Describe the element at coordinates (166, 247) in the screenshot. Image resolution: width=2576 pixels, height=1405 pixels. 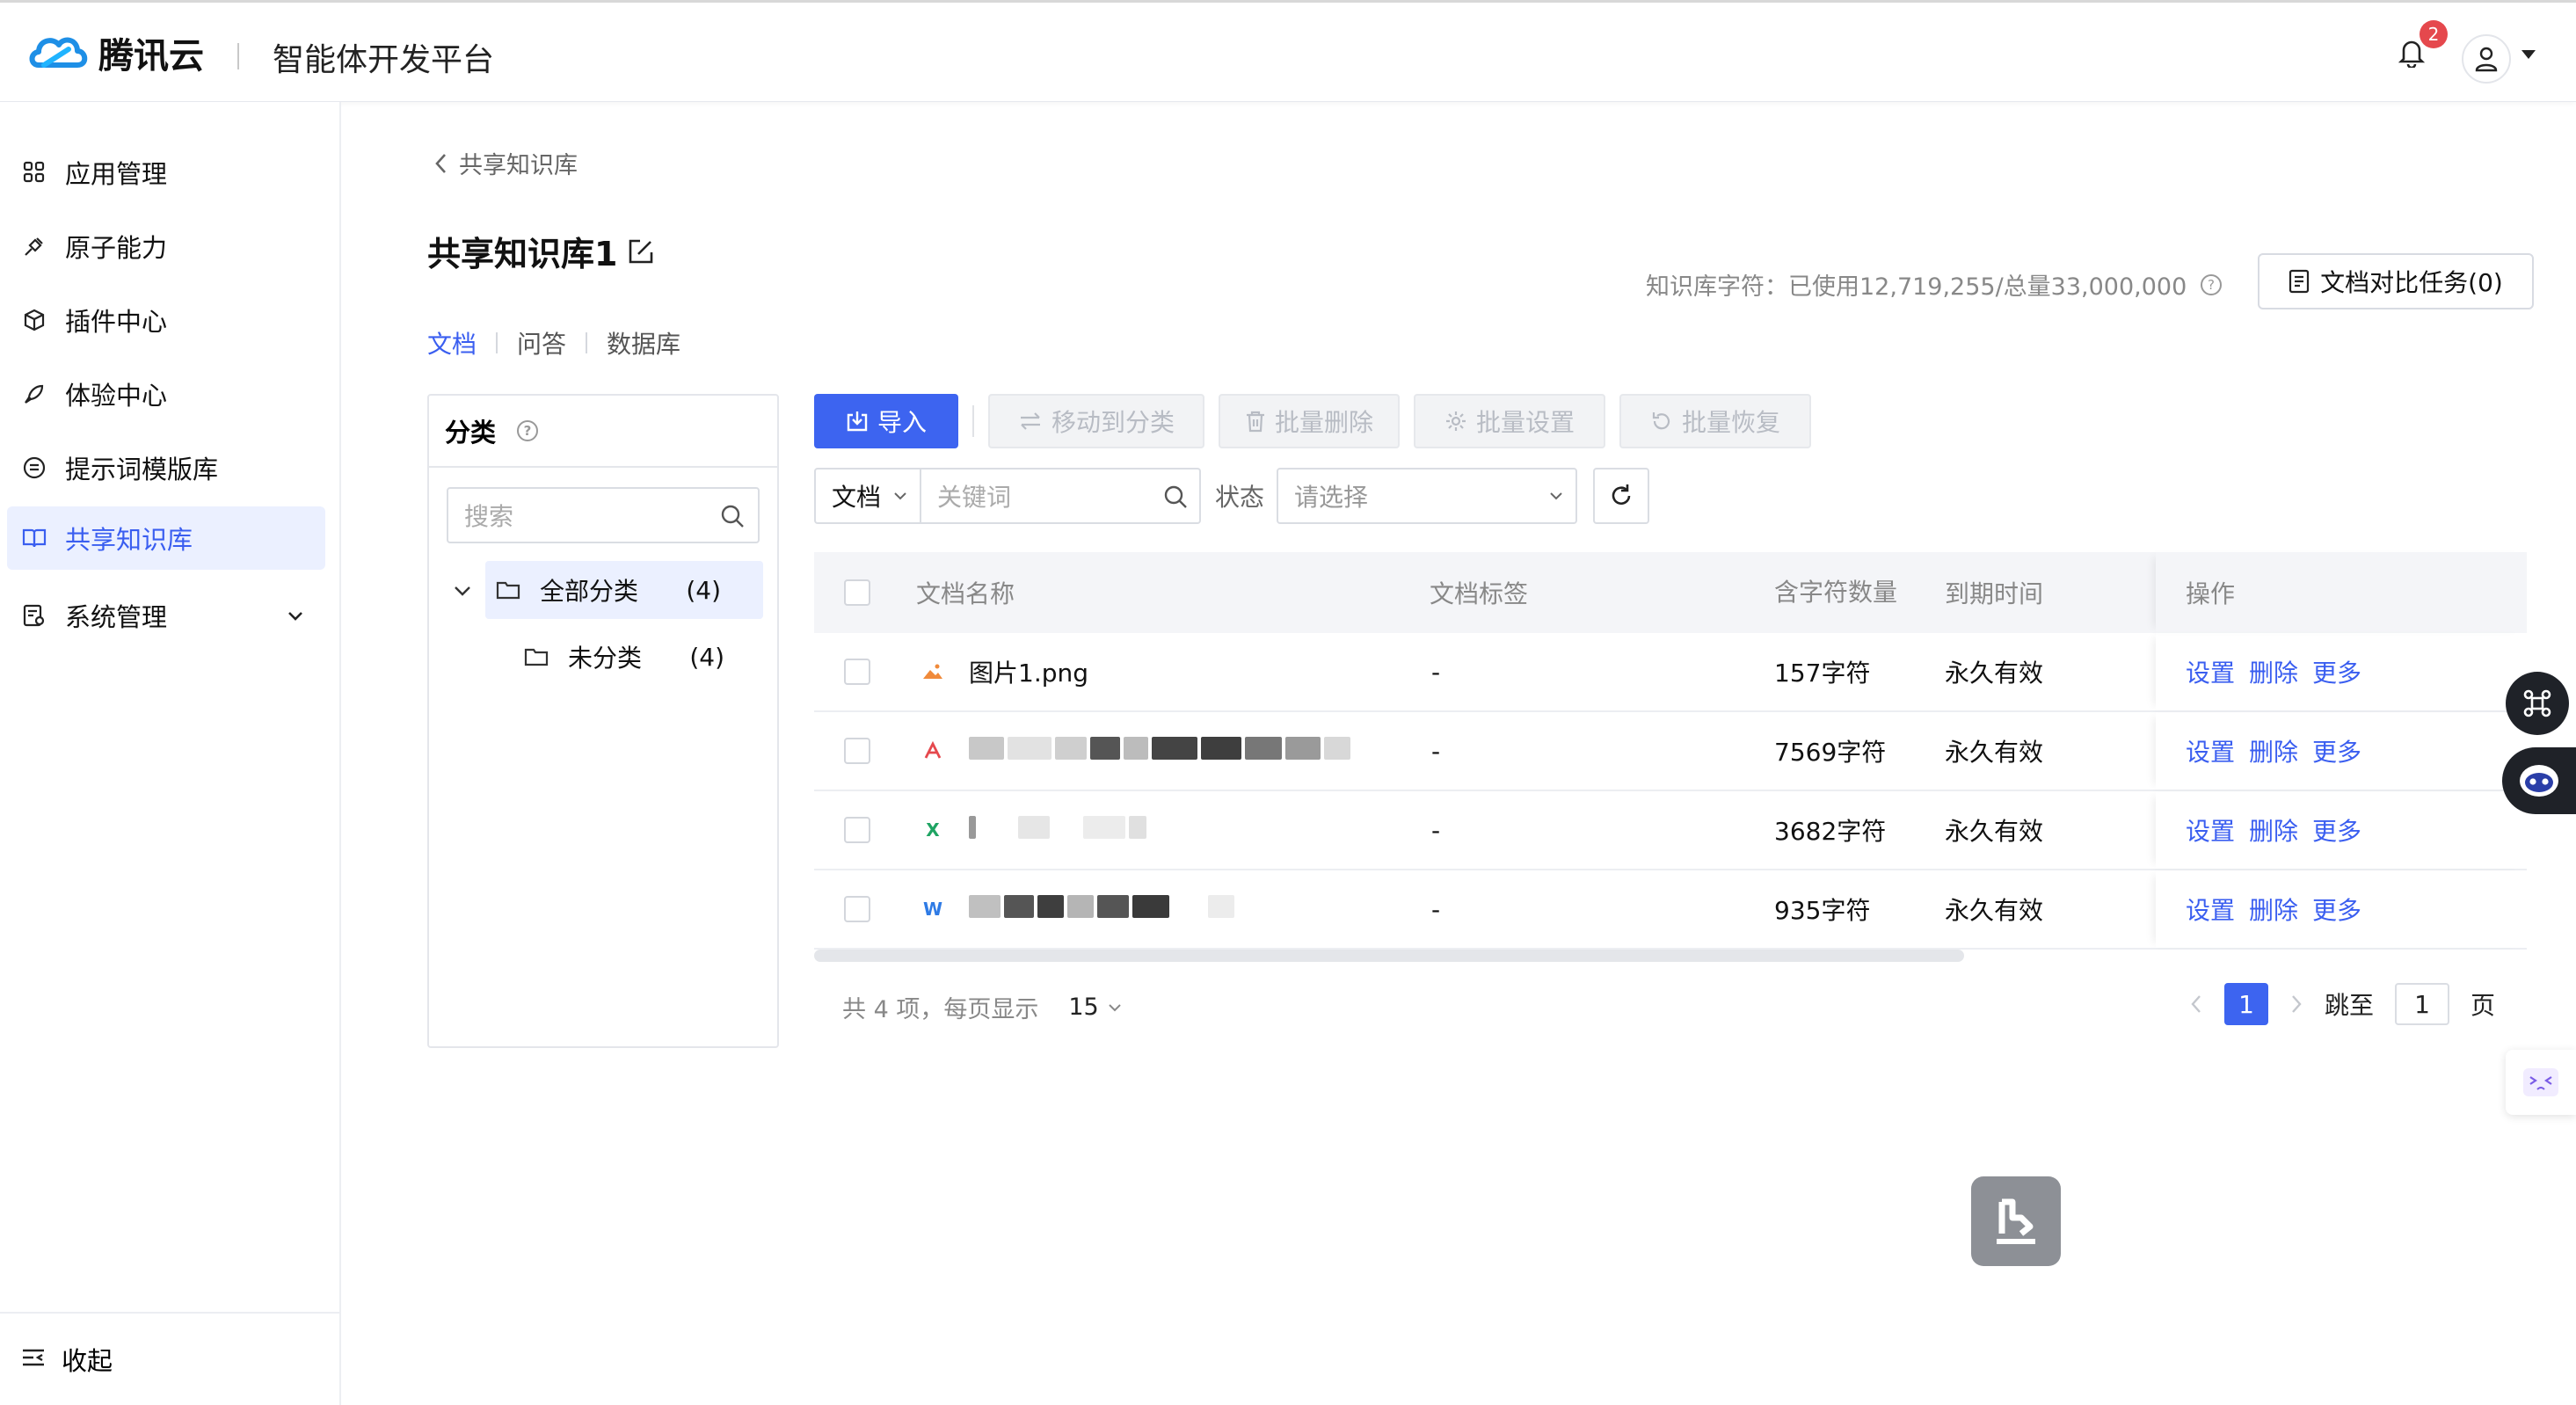
I see `sidebar-item-atomic-capability: 原子能力` at that location.